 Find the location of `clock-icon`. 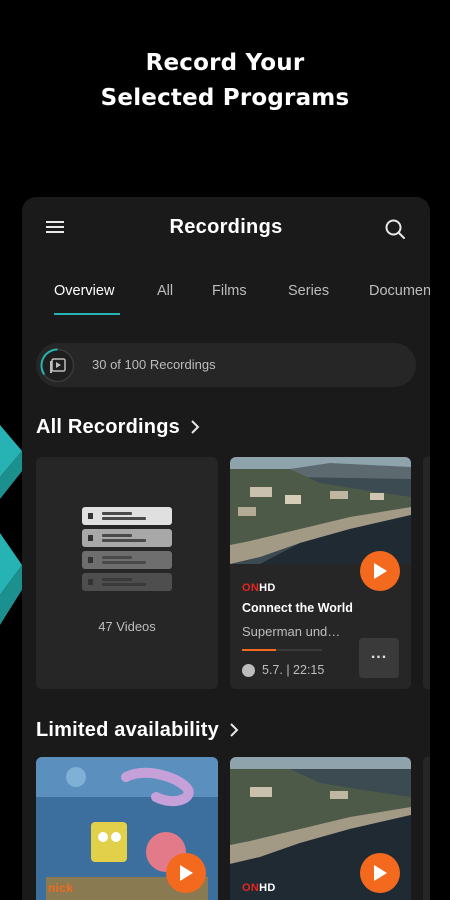

clock-icon is located at coordinates (248, 670).